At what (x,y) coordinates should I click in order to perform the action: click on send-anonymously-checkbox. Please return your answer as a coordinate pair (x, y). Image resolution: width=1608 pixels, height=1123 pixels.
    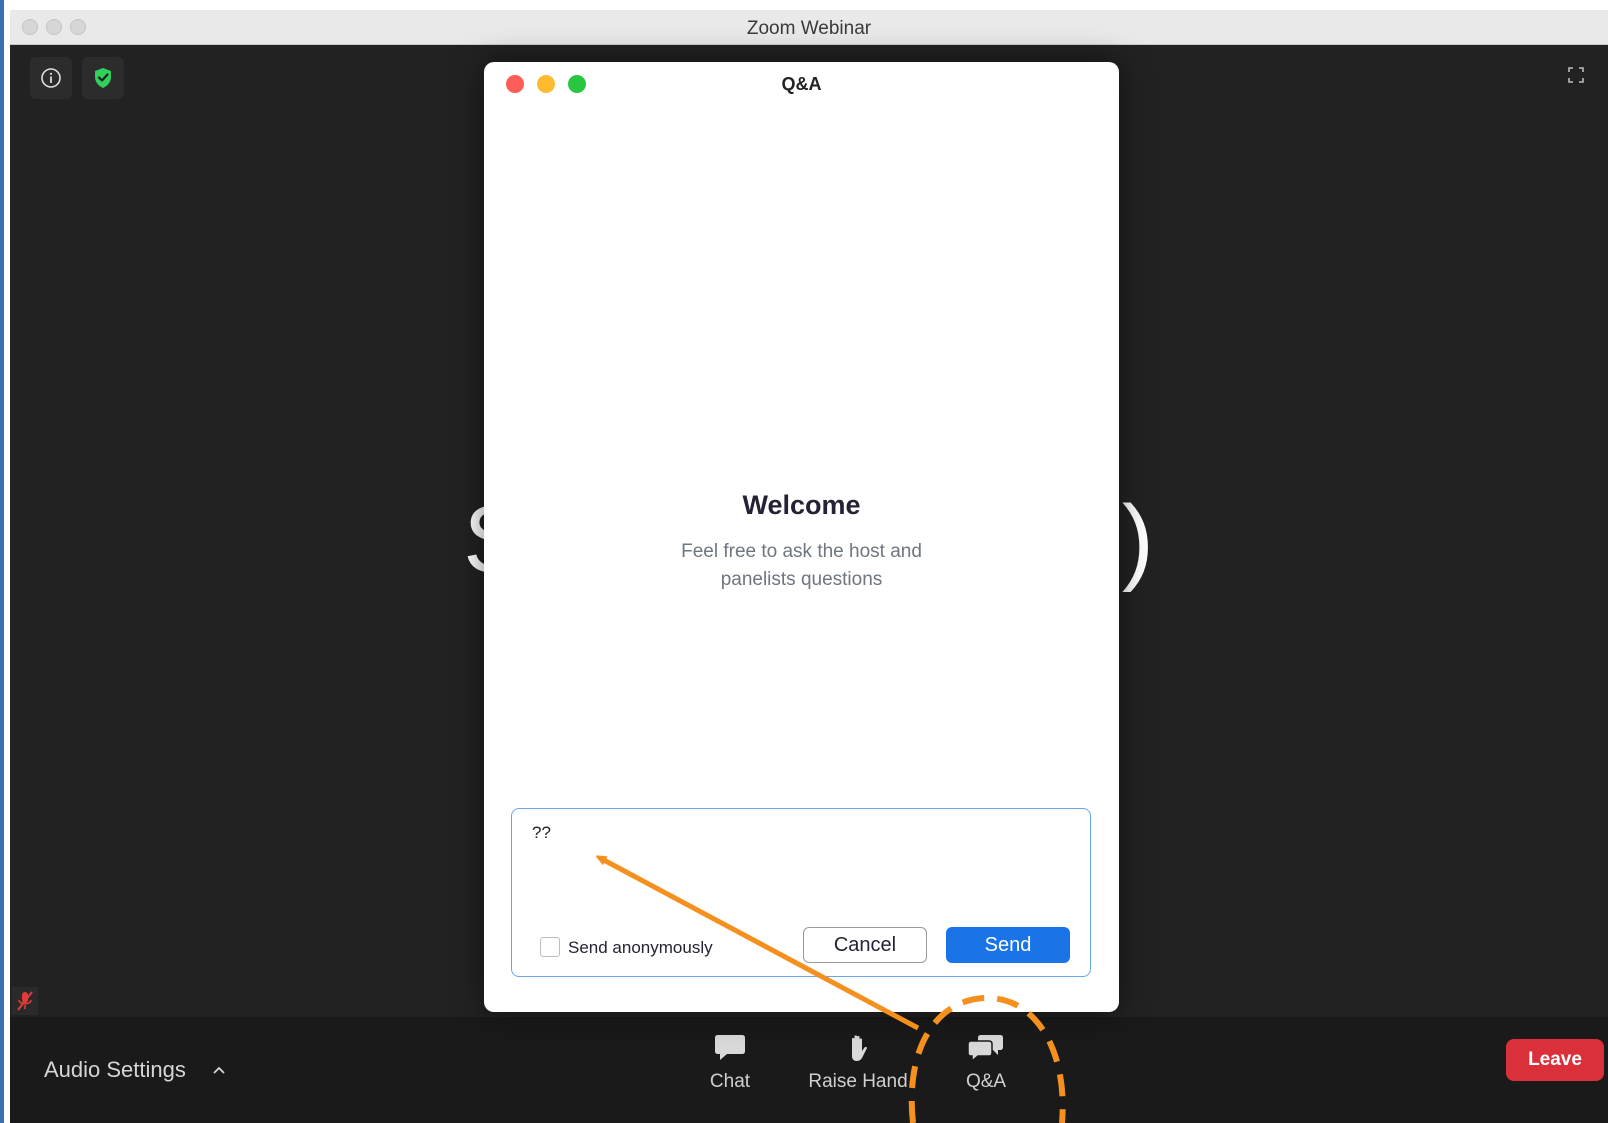
    Looking at the image, I should click on (550, 947).